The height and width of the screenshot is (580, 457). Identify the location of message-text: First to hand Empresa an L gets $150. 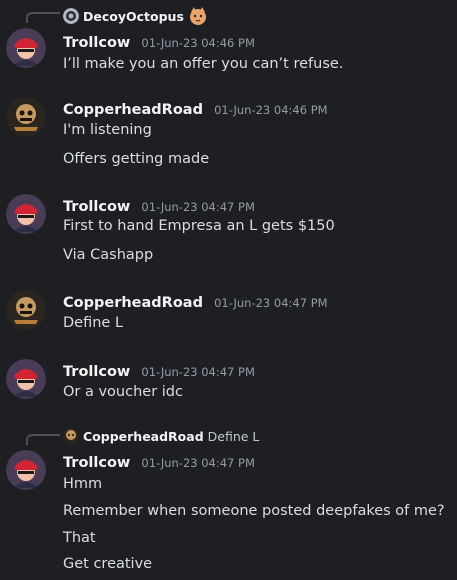
(199, 226).